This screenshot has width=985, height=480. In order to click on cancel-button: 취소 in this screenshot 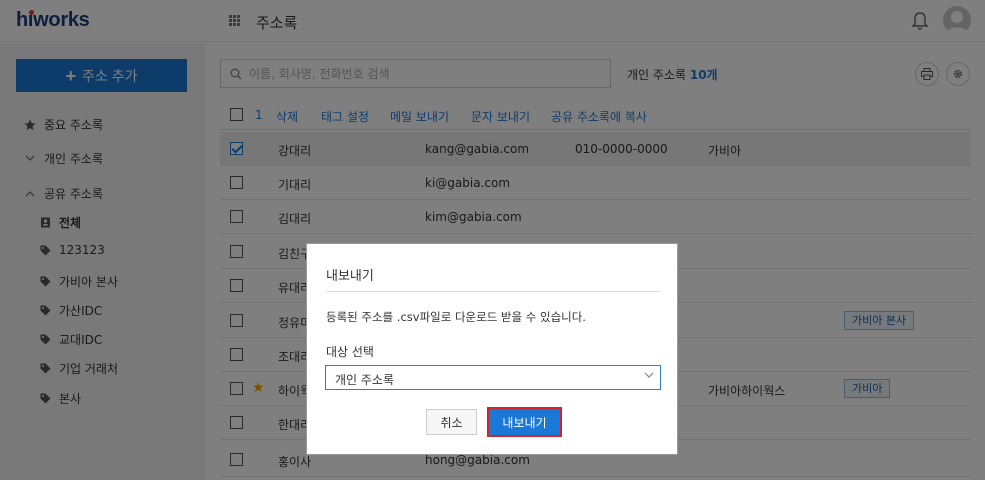, I will do `click(451, 422)`.